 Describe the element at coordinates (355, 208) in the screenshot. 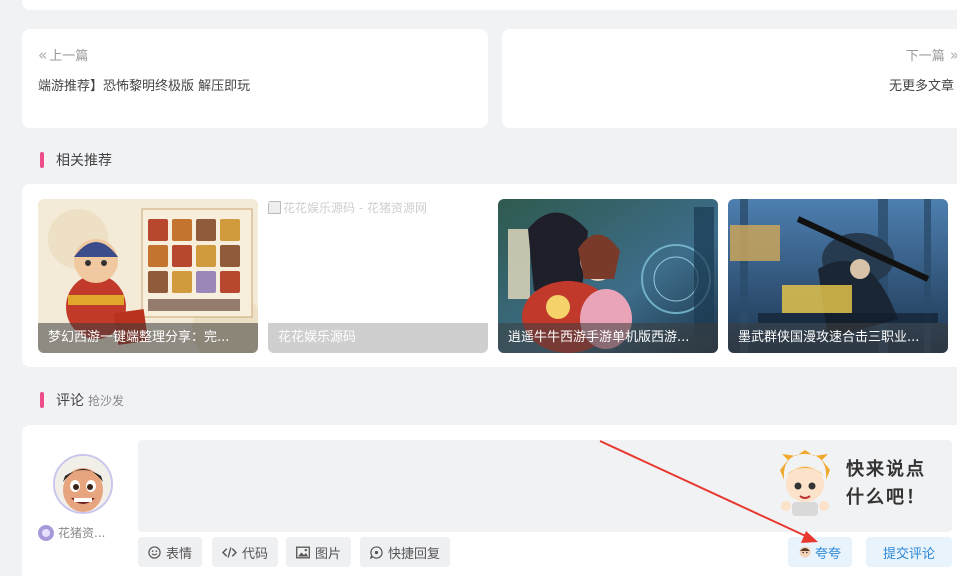

I see `image-alt-text: 花花娱乐源码 - 花猪资源网` at that location.